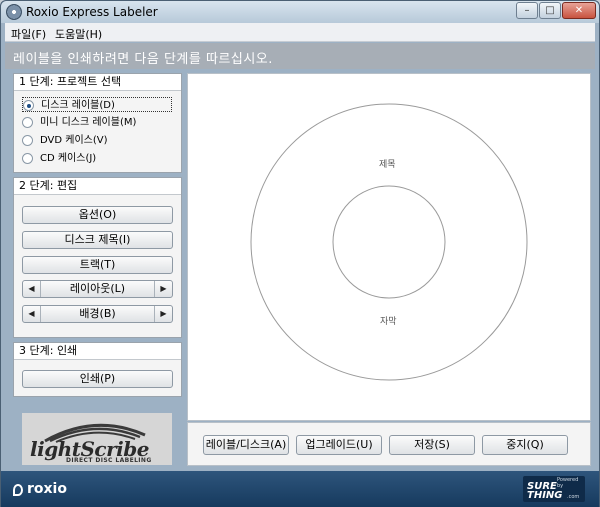 The height and width of the screenshot is (507, 600). Describe the element at coordinates (525, 445) in the screenshot. I see `stop-button: 중지(Q)` at that location.